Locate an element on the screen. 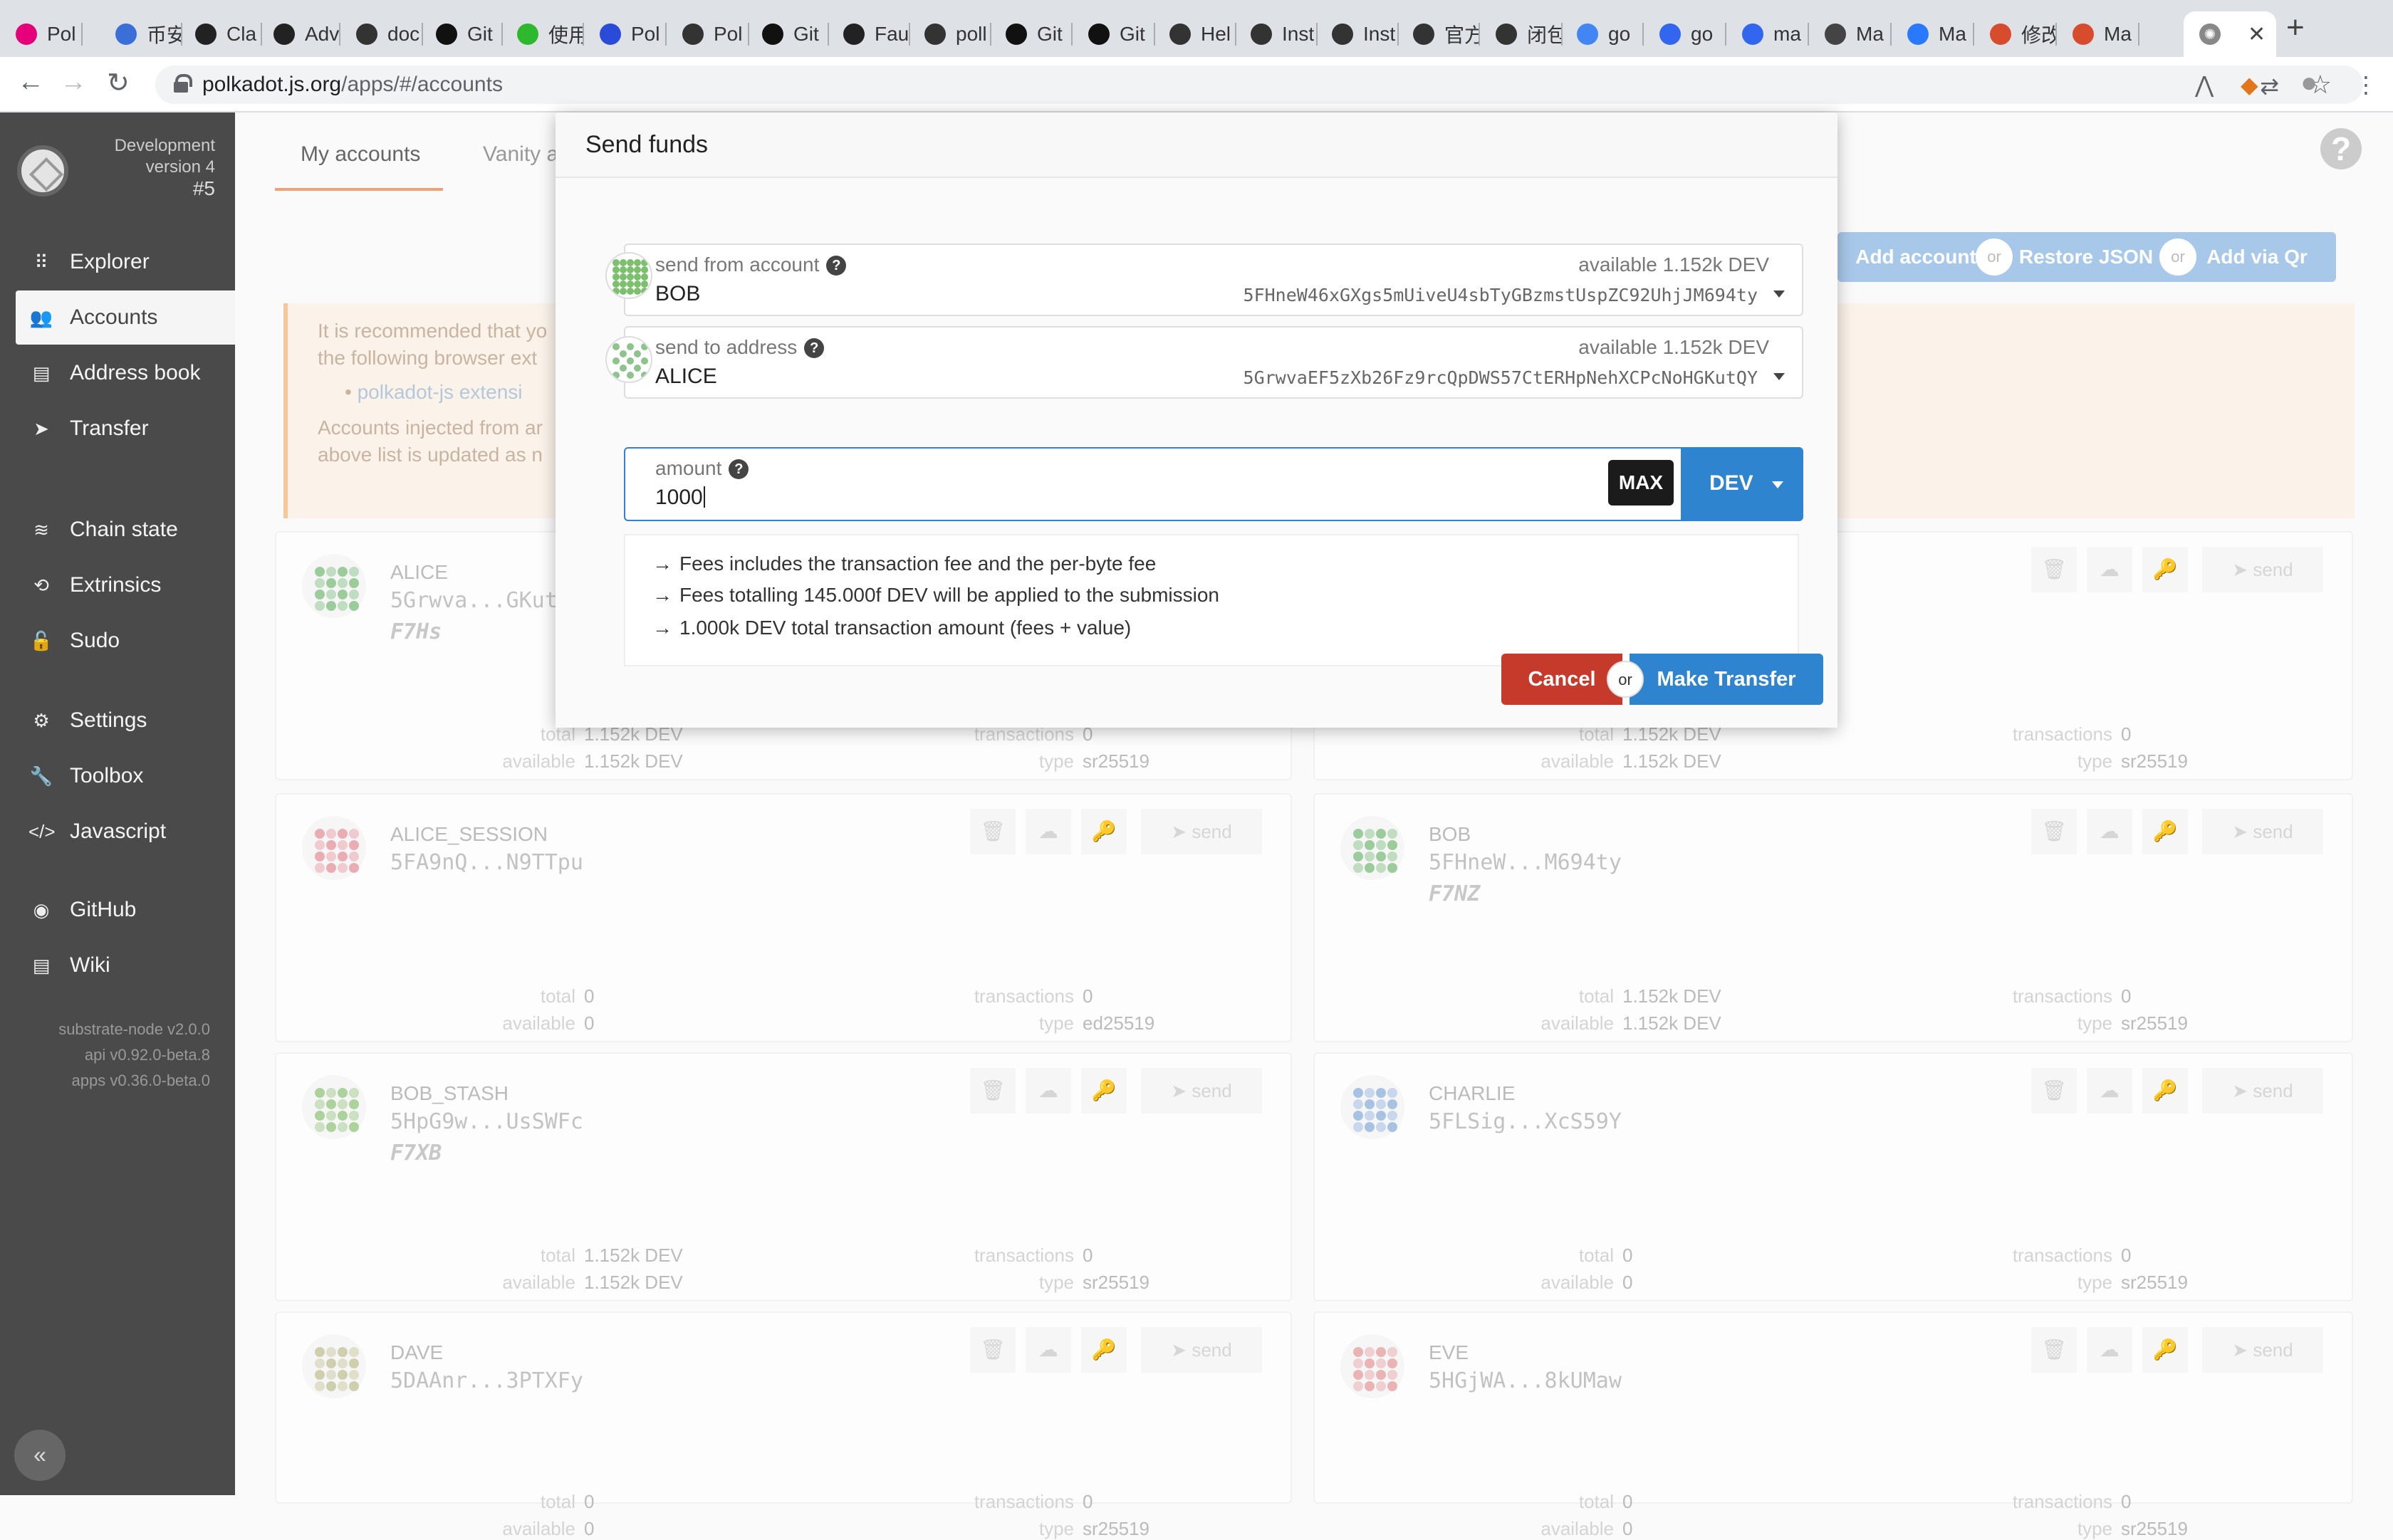  sidebar-item-javascript: </> Javascript is located at coordinates (125, 832).